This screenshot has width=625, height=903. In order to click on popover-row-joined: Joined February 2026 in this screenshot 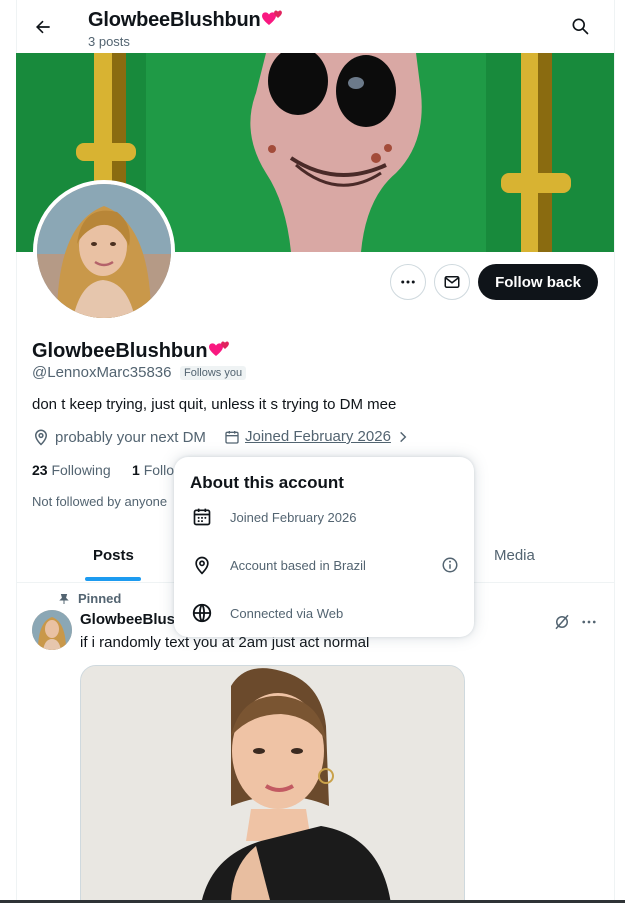, I will do `click(325, 517)`.